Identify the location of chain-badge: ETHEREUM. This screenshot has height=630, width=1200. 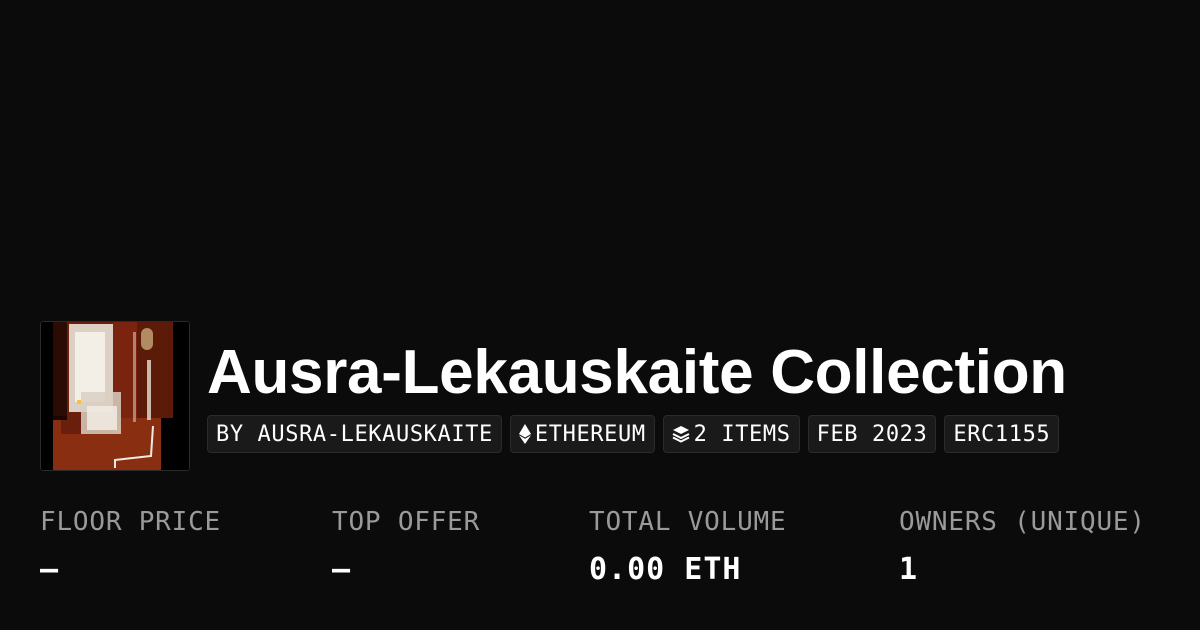
(582, 434).